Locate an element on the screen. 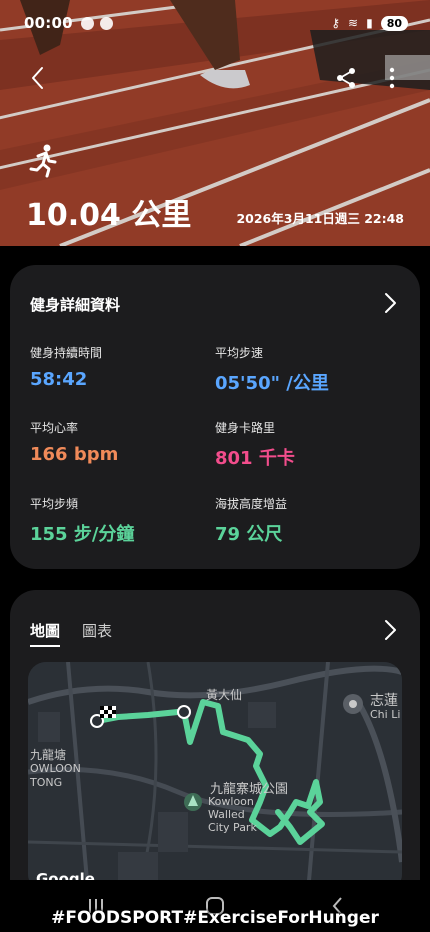 This screenshot has height=932, width=430. stat-label: 平均心率 is located at coordinates (54, 428).